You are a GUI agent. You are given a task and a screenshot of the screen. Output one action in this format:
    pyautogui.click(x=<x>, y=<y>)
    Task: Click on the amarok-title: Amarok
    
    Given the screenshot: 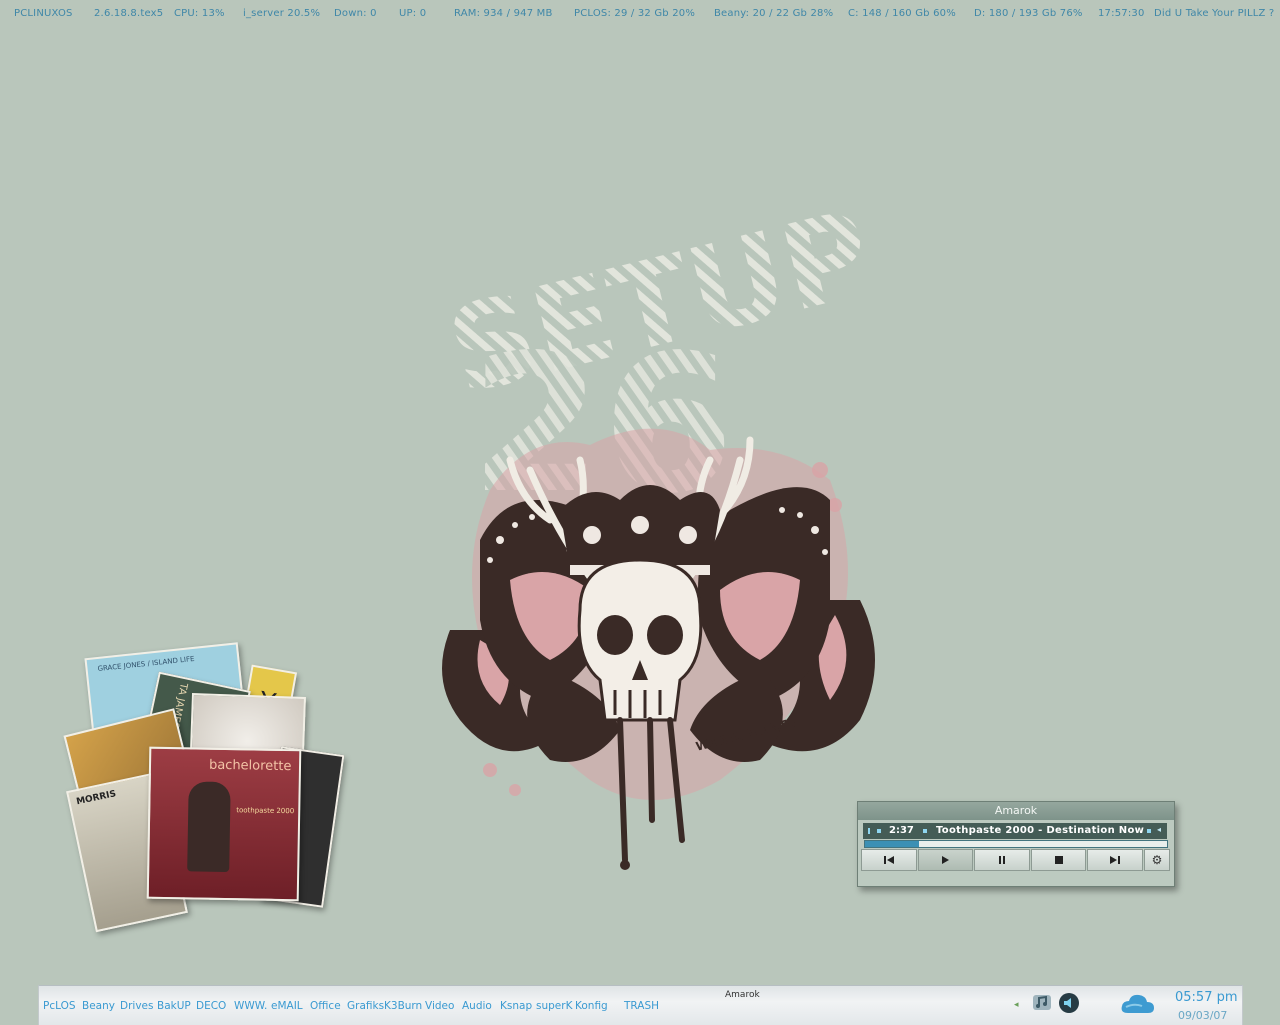 What is the action you would take?
    pyautogui.click(x=1016, y=811)
    